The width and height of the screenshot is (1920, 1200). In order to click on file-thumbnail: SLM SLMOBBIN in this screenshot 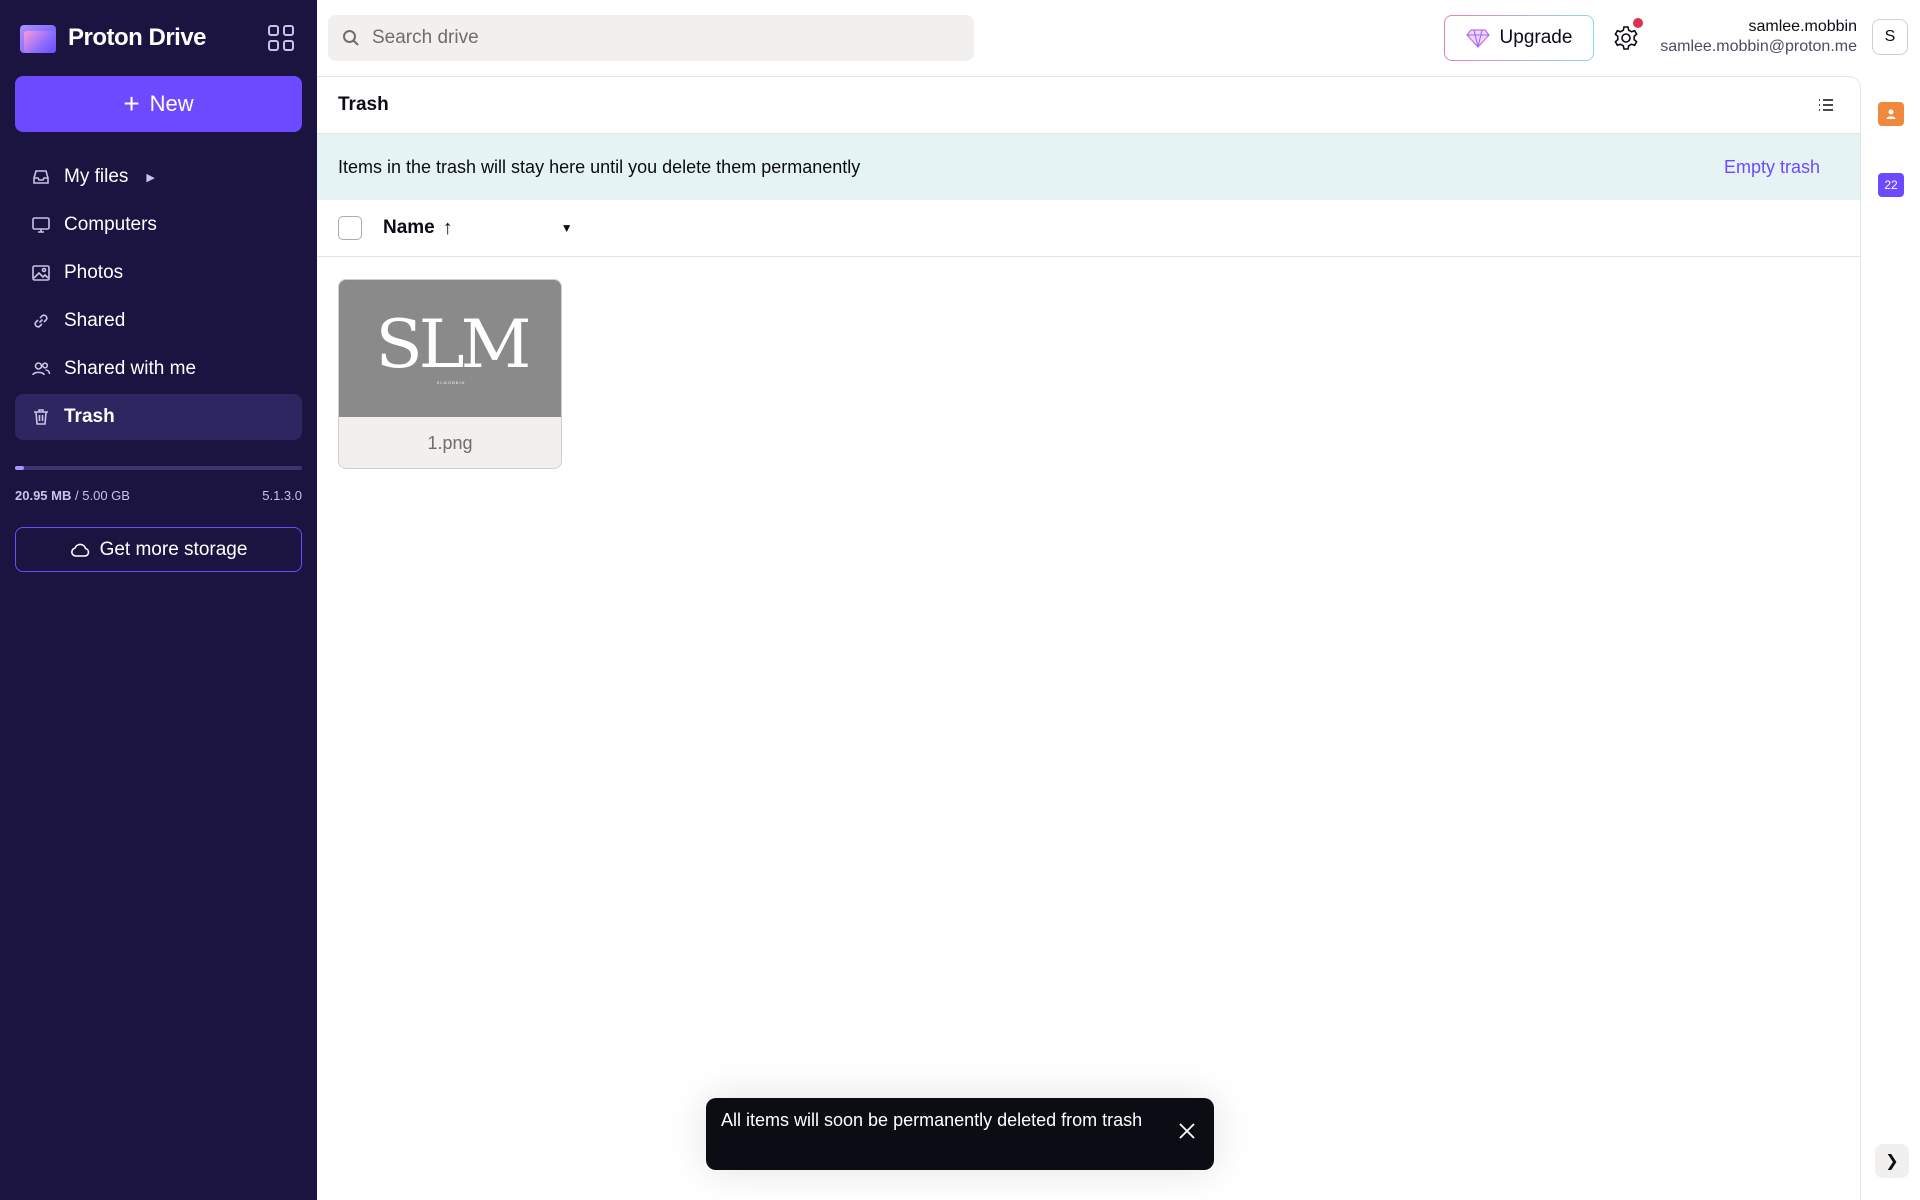, I will do `click(450, 348)`.